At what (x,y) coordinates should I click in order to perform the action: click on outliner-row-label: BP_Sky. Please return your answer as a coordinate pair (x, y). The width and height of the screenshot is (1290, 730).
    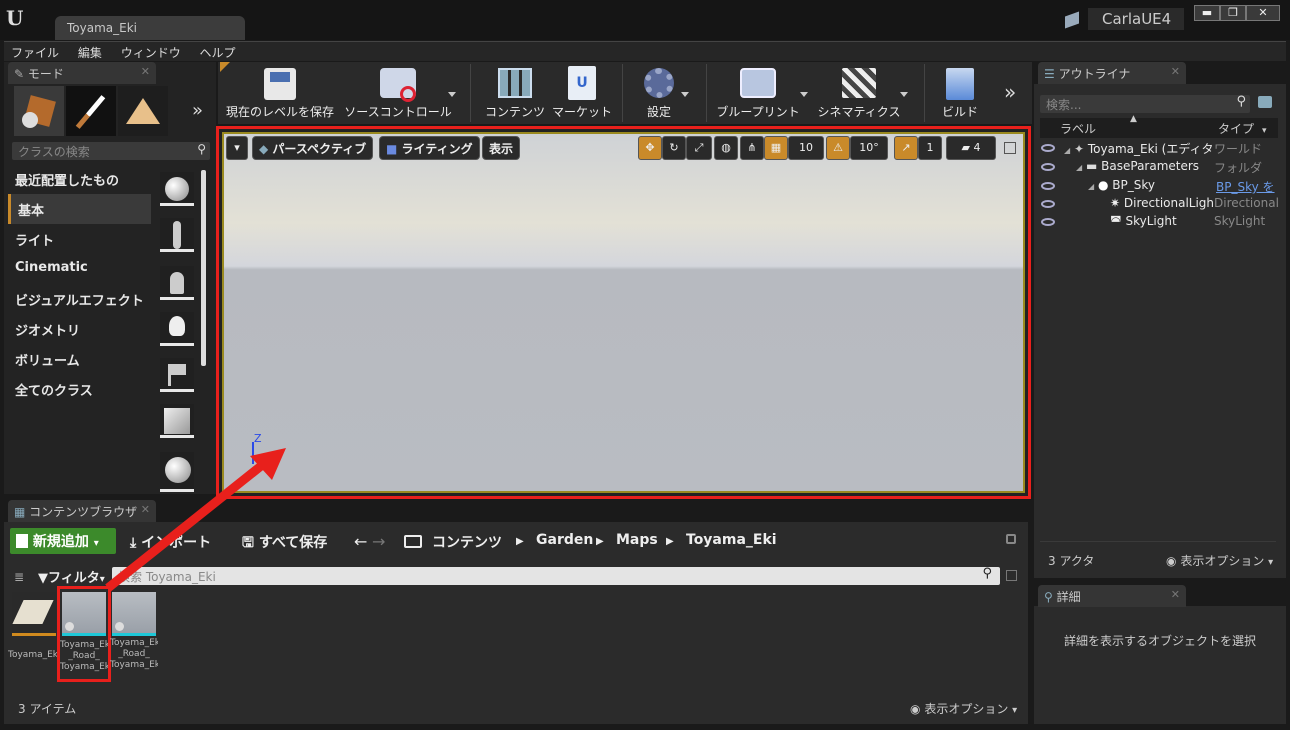
    Looking at the image, I should click on (1134, 185).